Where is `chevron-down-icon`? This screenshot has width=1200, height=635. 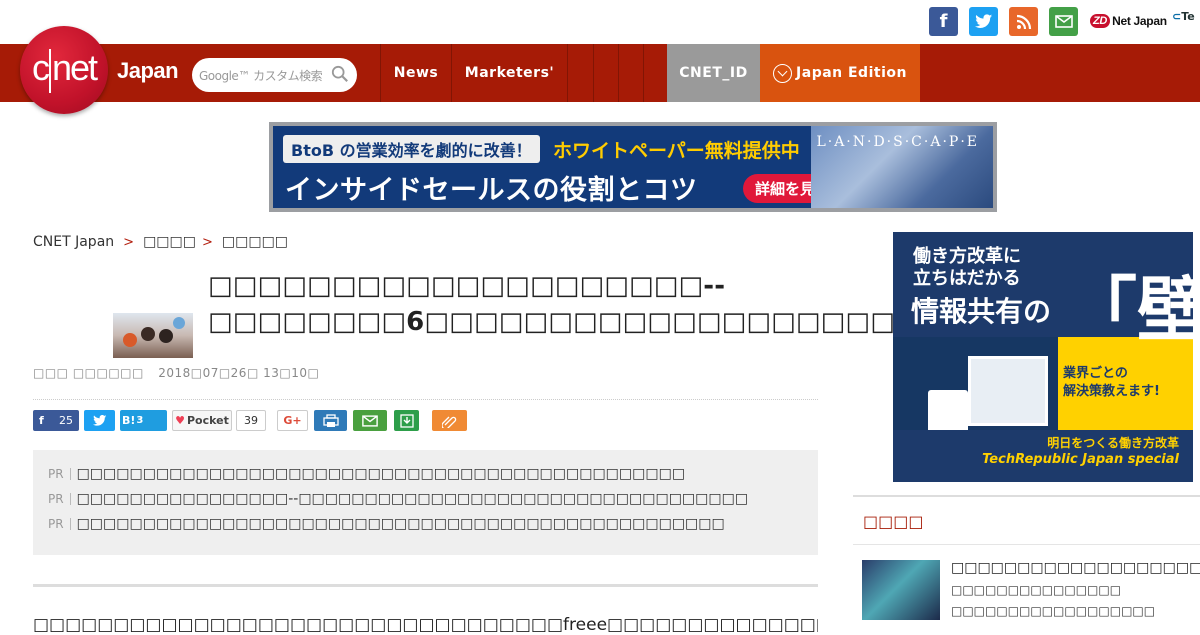 chevron-down-icon is located at coordinates (783, 73).